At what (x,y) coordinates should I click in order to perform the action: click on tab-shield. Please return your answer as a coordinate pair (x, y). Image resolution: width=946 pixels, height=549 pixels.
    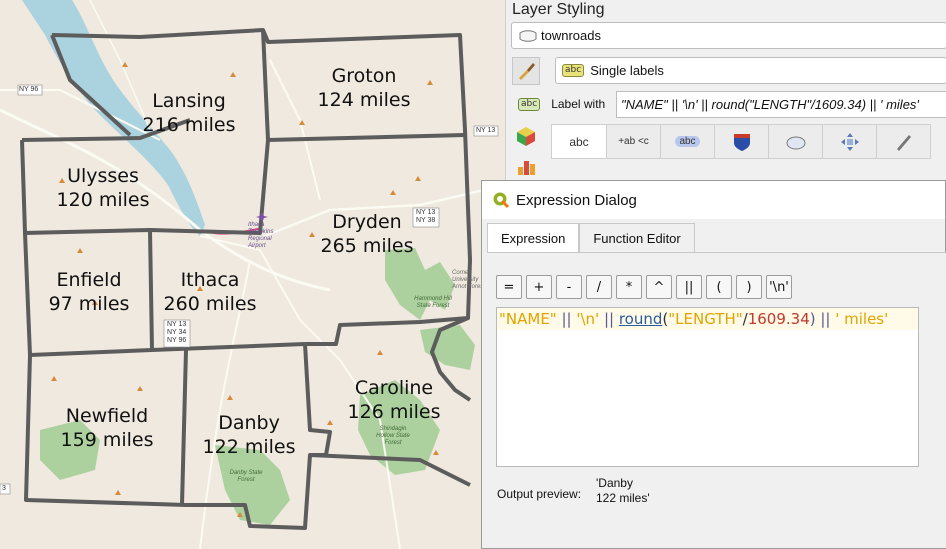
    Looking at the image, I should click on (742, 141).